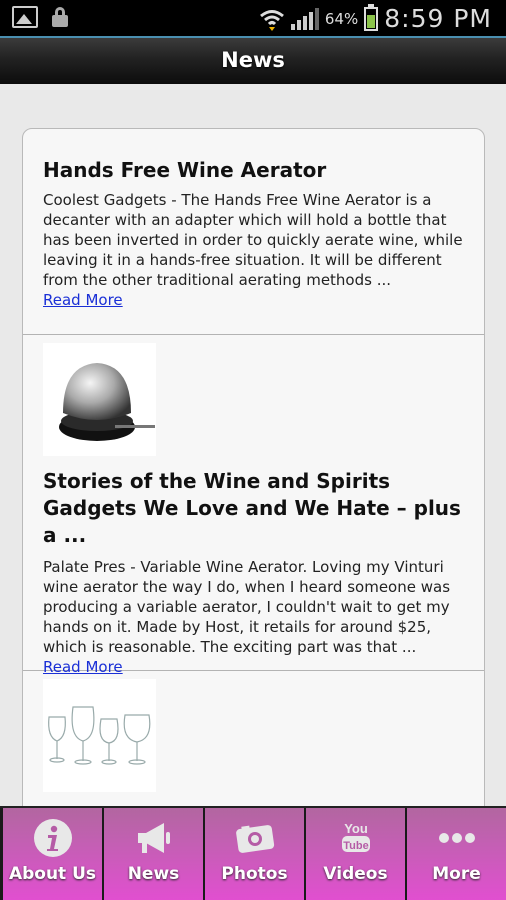 Image resolution: width=506 pixels, height=900 pixels. I want to click on lock-icon, so click(60, 17).